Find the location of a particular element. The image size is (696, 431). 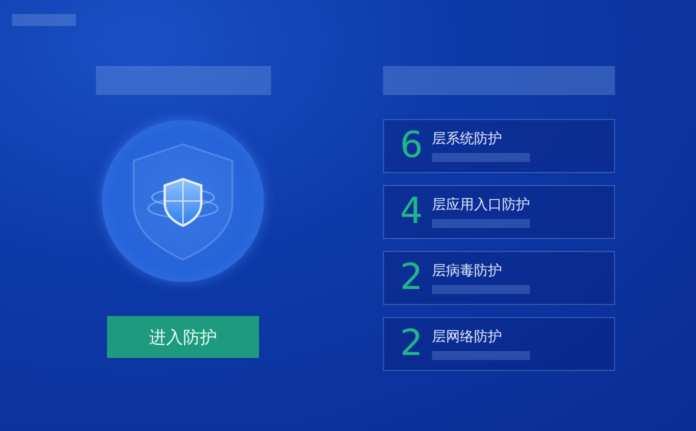

skeleton-bar is located at coordinates (44, 20).